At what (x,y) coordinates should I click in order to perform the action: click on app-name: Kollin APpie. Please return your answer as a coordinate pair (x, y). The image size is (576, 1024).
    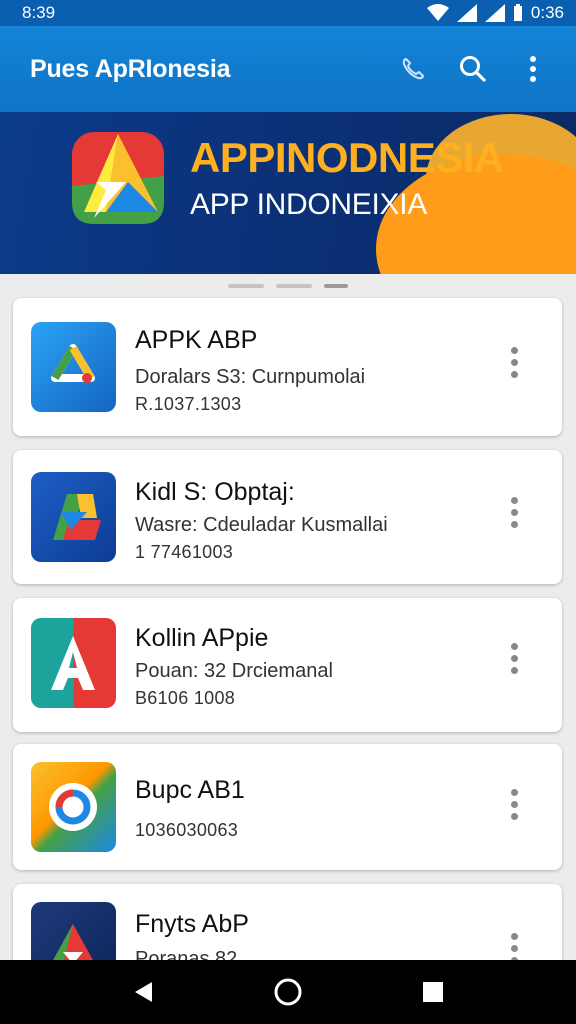
    Looking at the image, I should click on (202, 638).